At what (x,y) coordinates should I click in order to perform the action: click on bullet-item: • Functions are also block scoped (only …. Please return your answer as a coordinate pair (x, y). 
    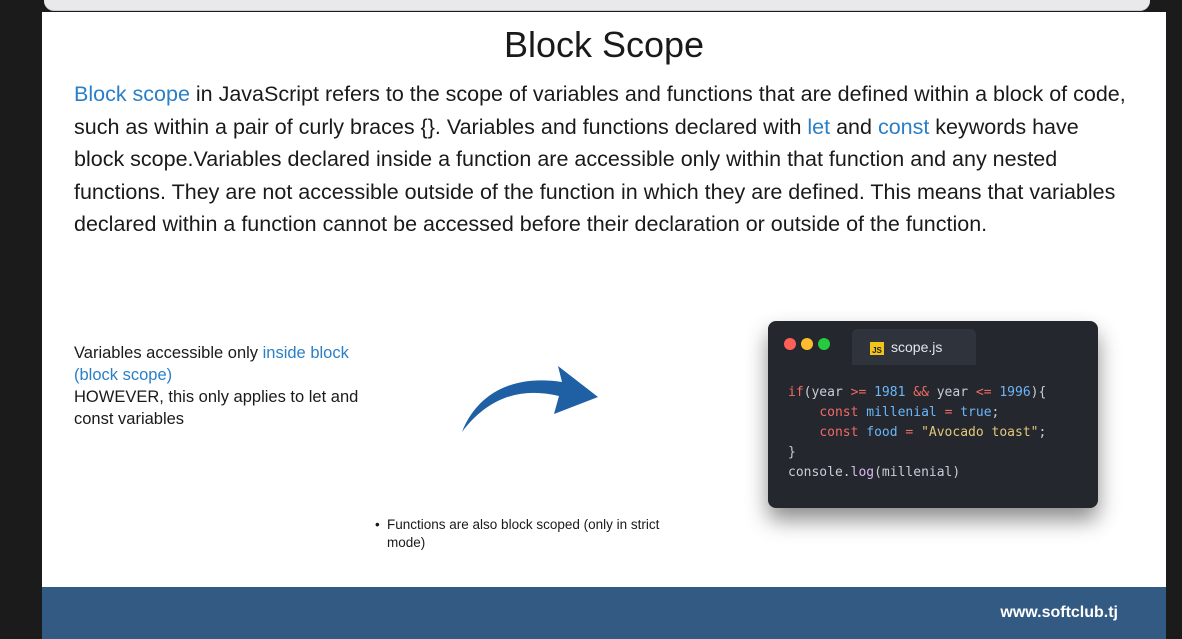
    Looking at the image, I should click on (526, 534).